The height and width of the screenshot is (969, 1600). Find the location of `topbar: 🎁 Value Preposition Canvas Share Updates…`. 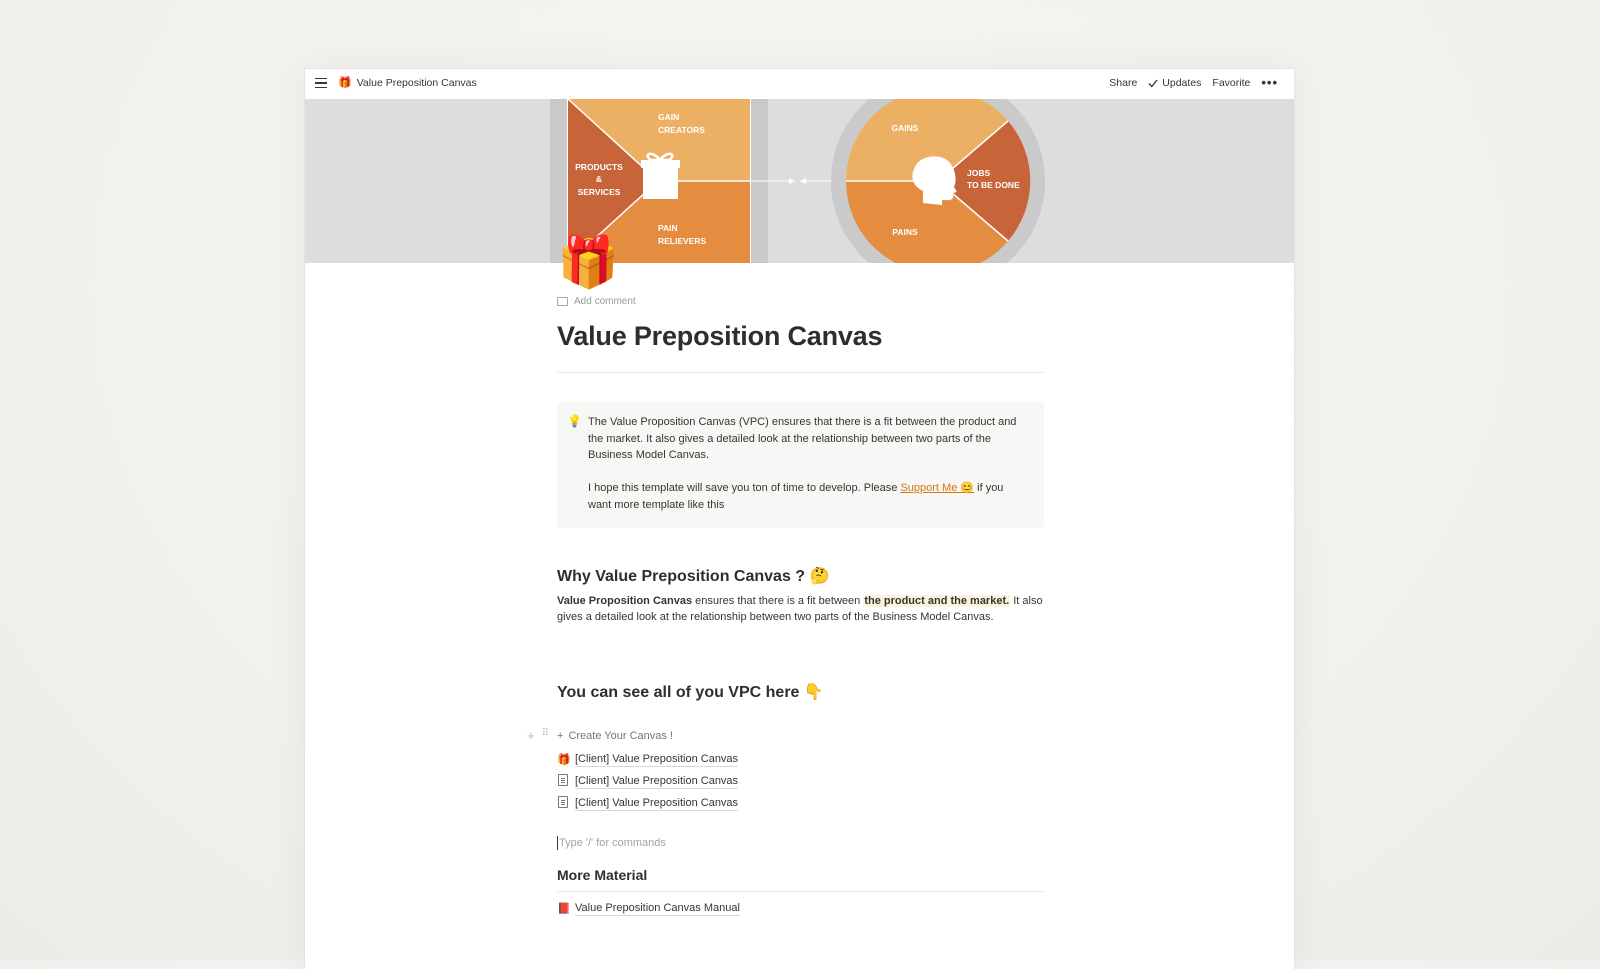

topbar: 🎁 Value Preposition Canvas Share Updates… is located at coordinates (799, 84).